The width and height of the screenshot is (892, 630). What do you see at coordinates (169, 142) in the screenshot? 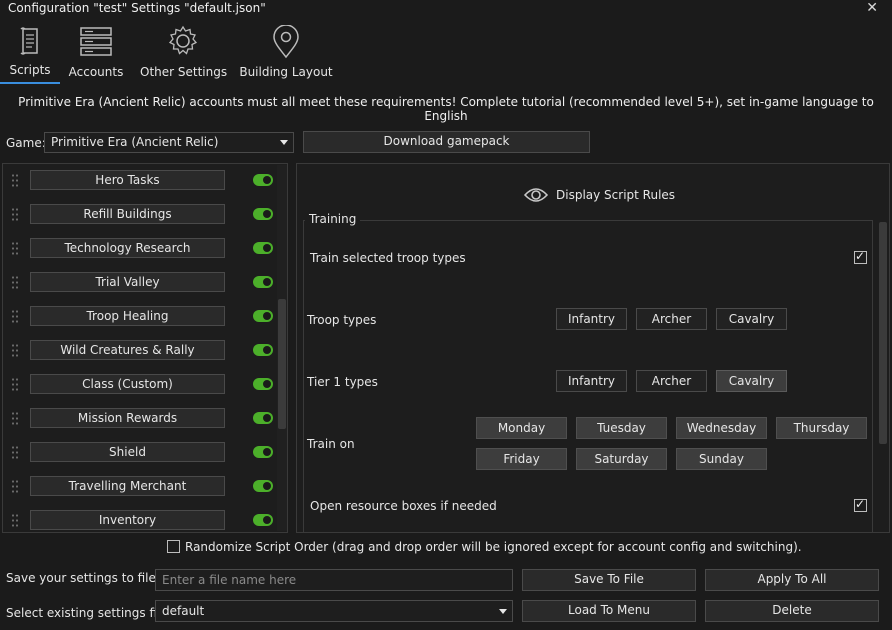
I see `game-select: Primitive Era (Ancient Relic)` at bounding box center [169, 142].